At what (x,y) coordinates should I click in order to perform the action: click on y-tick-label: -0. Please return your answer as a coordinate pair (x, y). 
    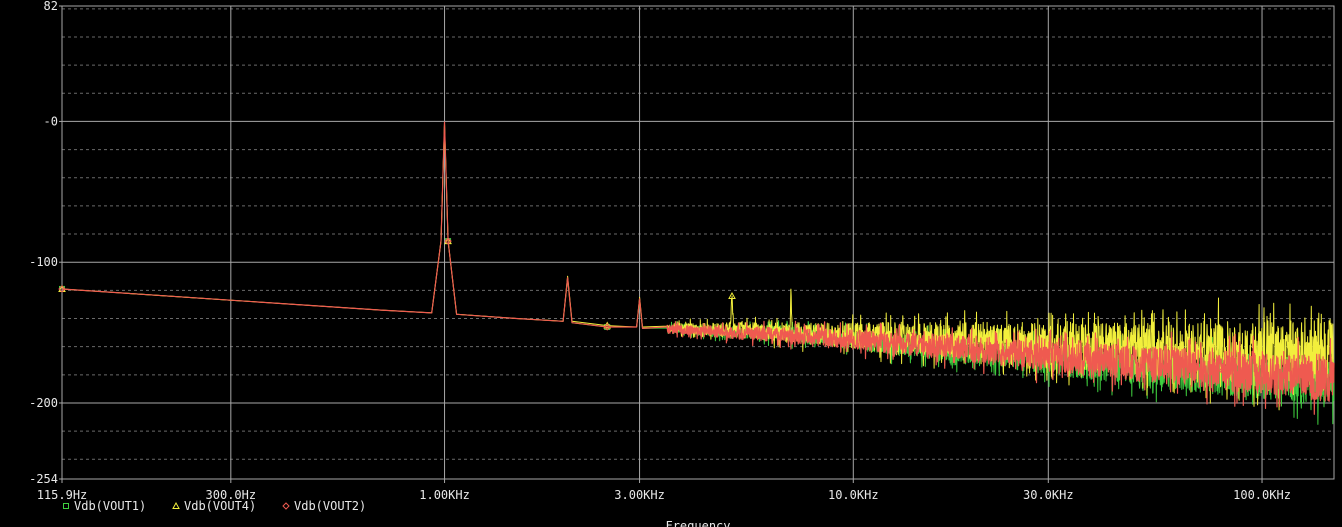
    Looking at the image, I should click on (51, 121).